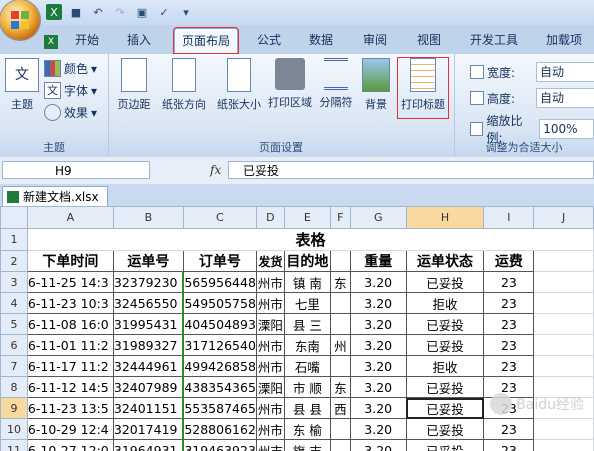 This screenshot has width=594, height=451. What do you see at coordinates (148, 387) in the screenshot?
I see `cell-waybill-no: 32407989` at bounding box center [148, 387].